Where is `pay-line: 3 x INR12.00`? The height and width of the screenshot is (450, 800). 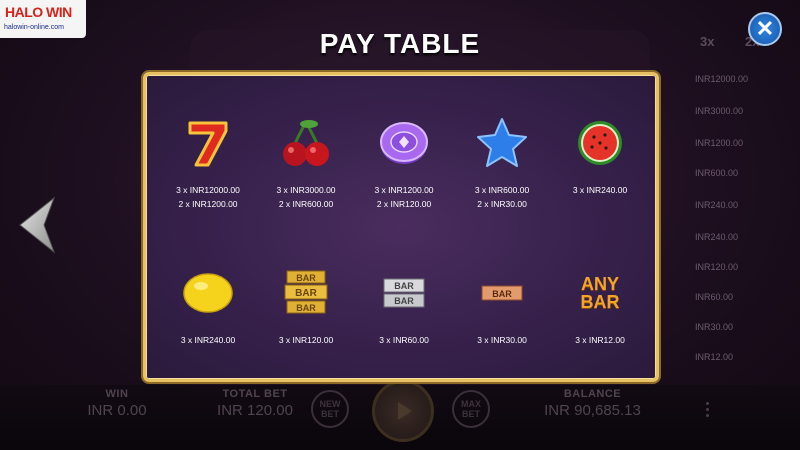
pay-line: 3 x INR12.00 is located at coordinates (600, 340).